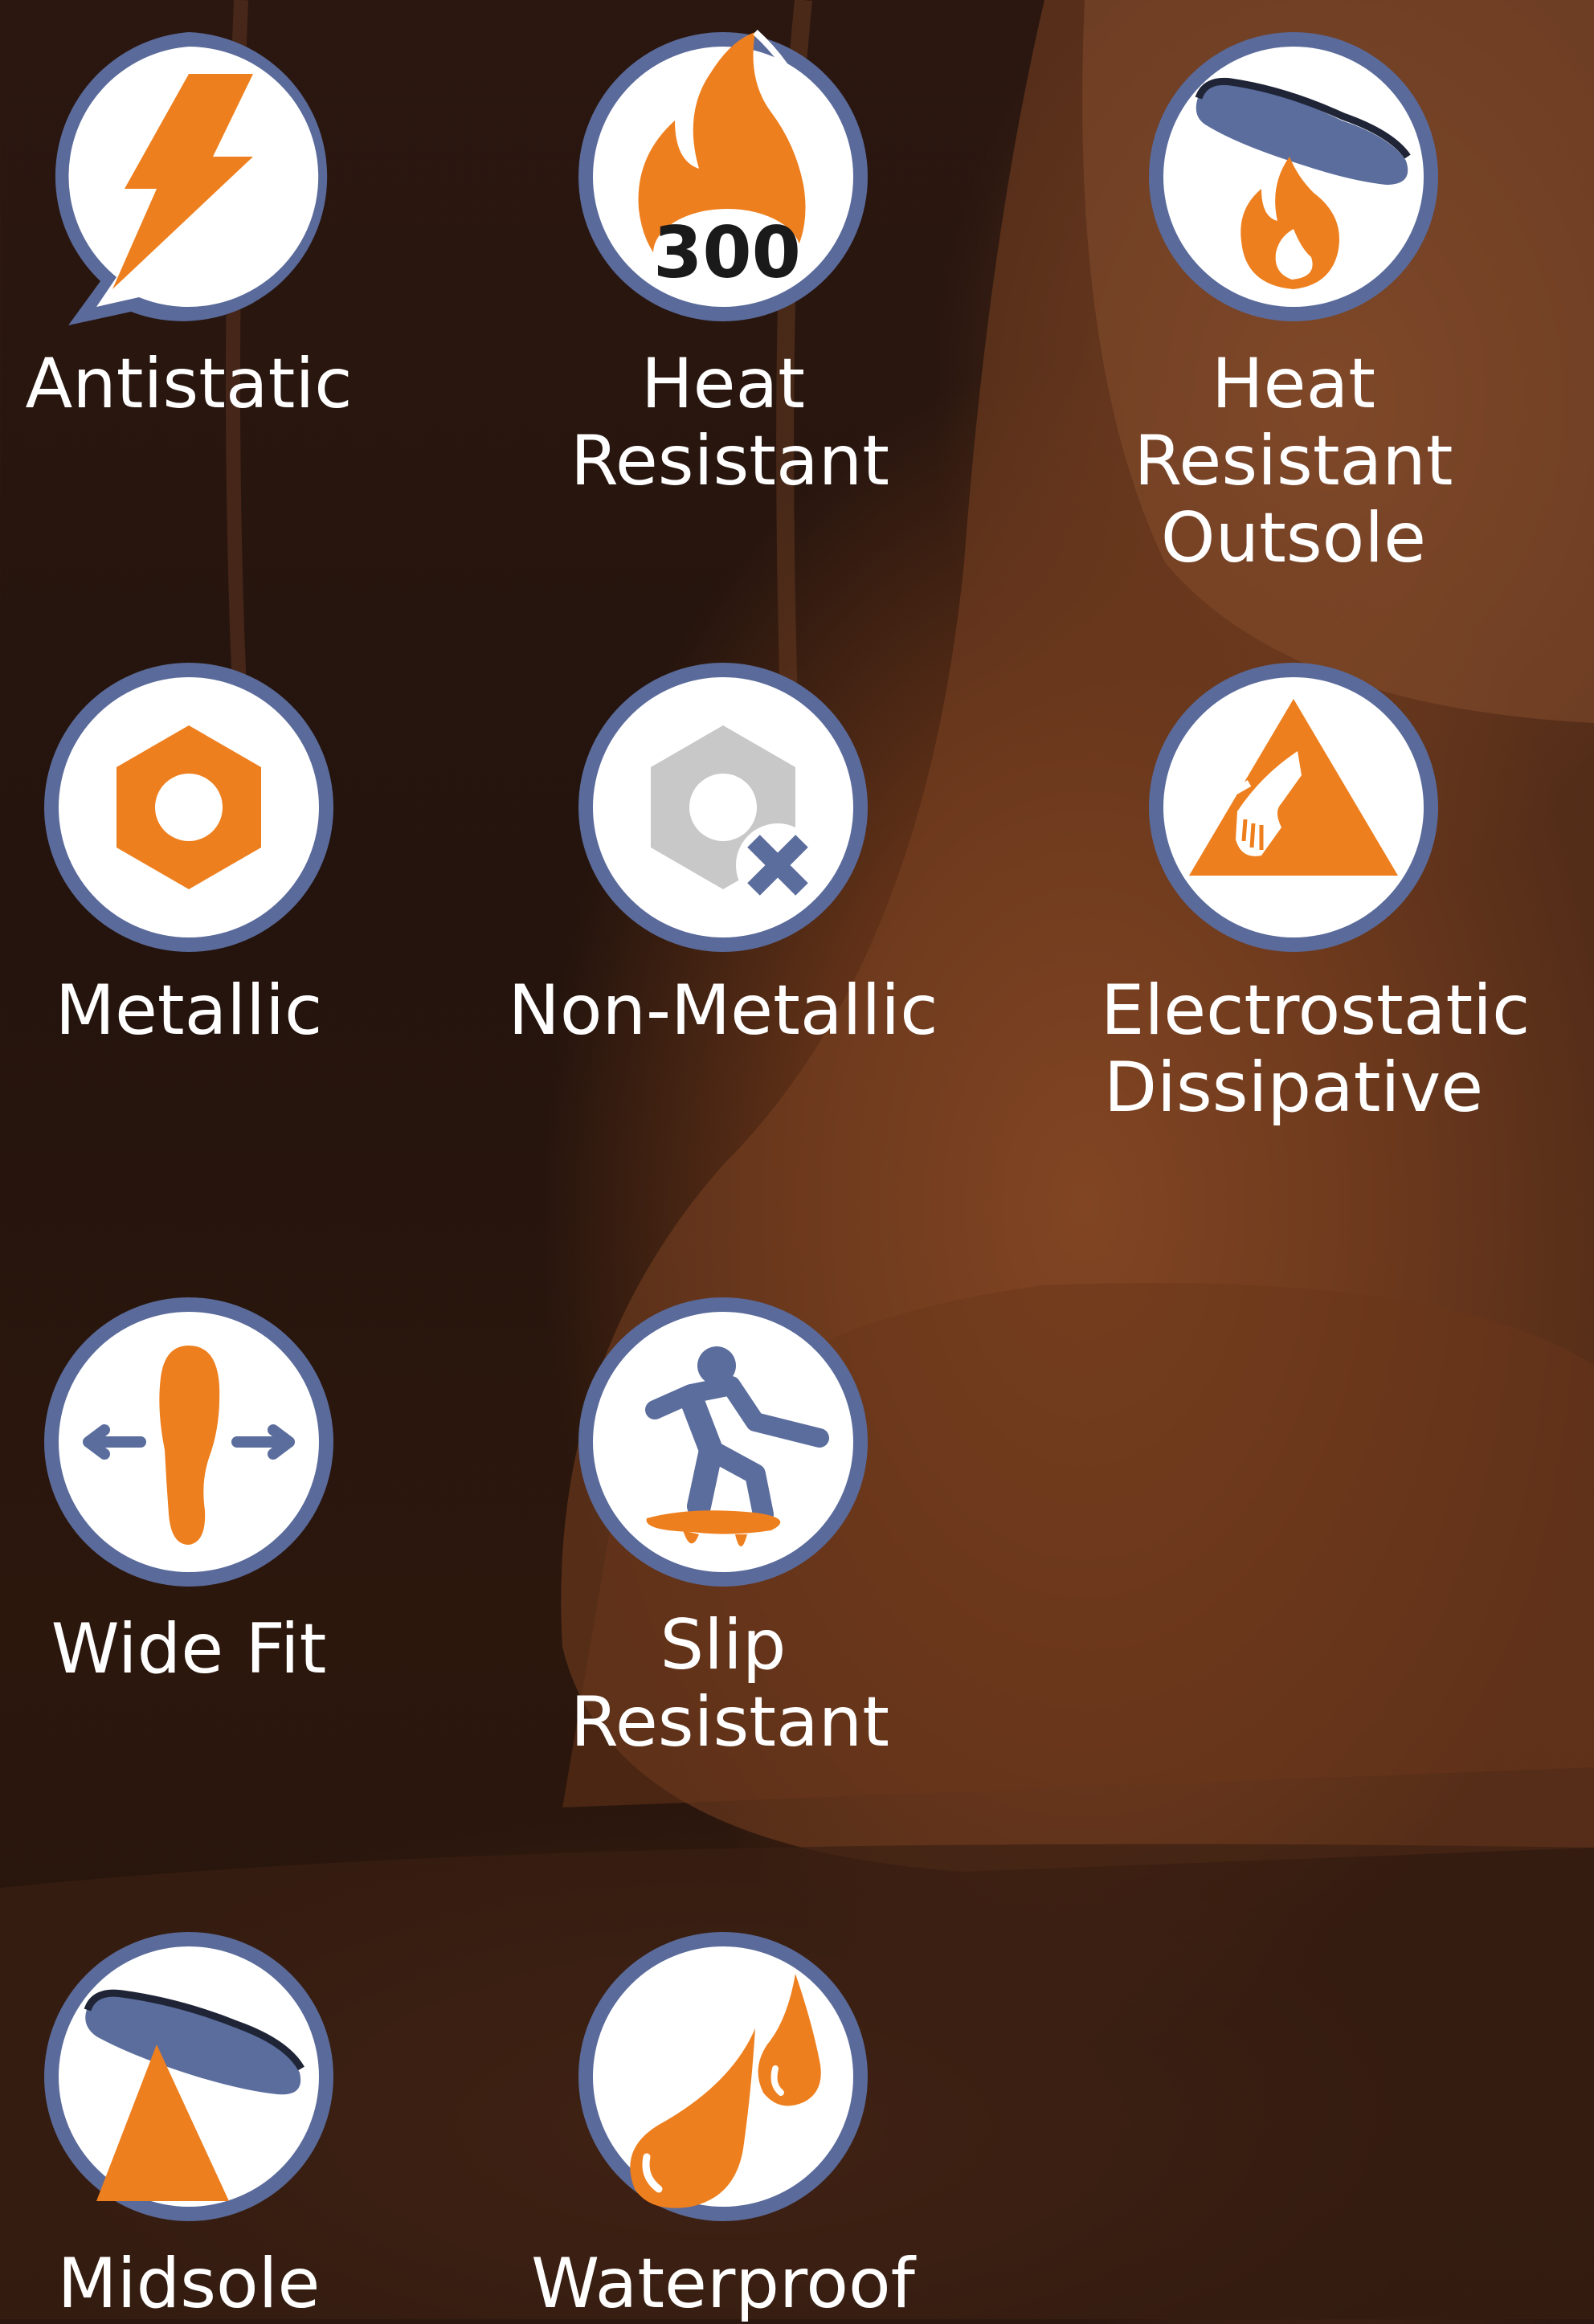  What do you see at coordinates (1294, 176) in the screenshot?
I see `outsole-flame-icon` at bounding box center [1294, 176].